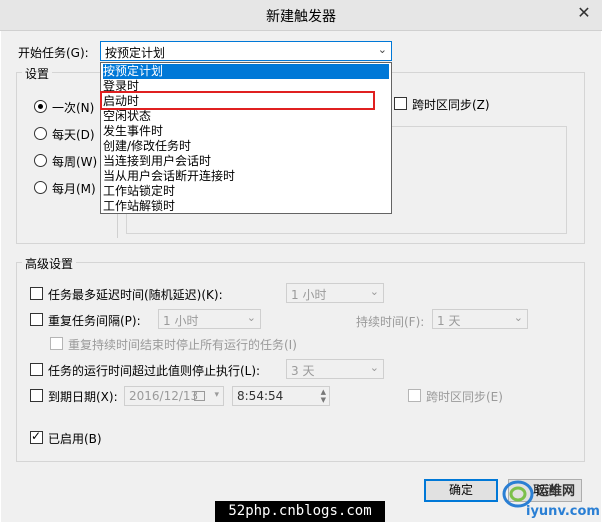 The width and height of the screenshot is (602, 525). Describe the element at coordinates (74, 188) in the screenshot. I see `radio-monthly-label: 每月(M)` at that location.